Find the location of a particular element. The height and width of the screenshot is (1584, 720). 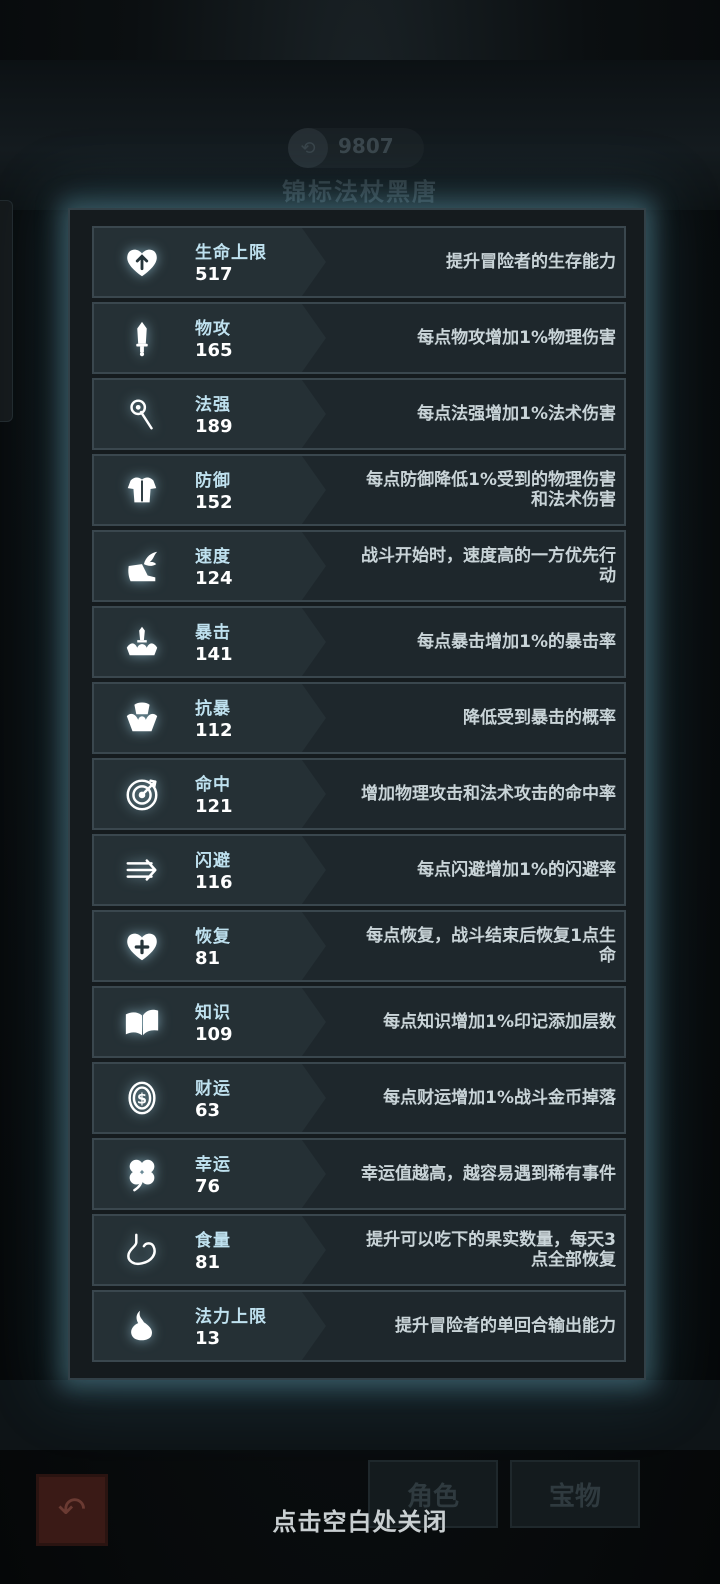

sword-icon is located at coordinates (142, 338).